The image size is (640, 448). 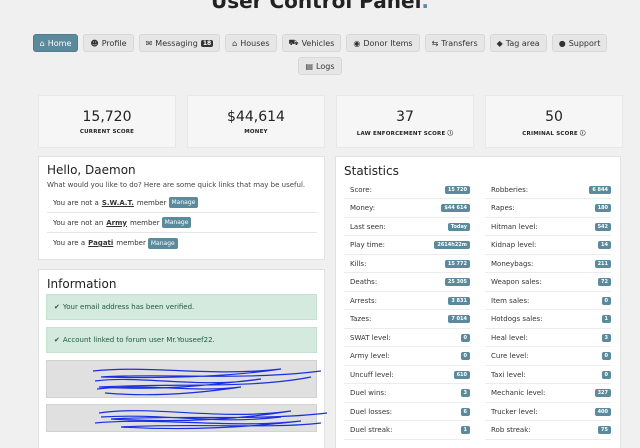 What do you see at coordinates (514, 226) in the screenshot?
I see `stat-row-label: Hitman level:` at bounding box center [514, 226].